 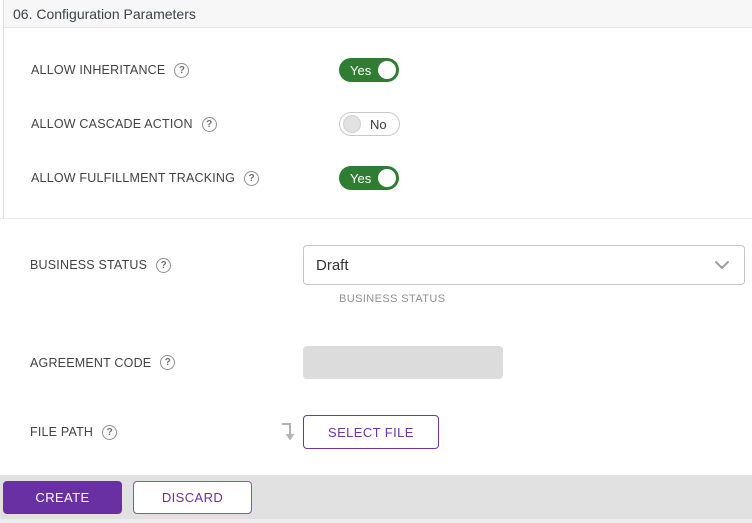 I want to click on footer-action-bar: CREATE DISCARD, so click(x=376, y=499).